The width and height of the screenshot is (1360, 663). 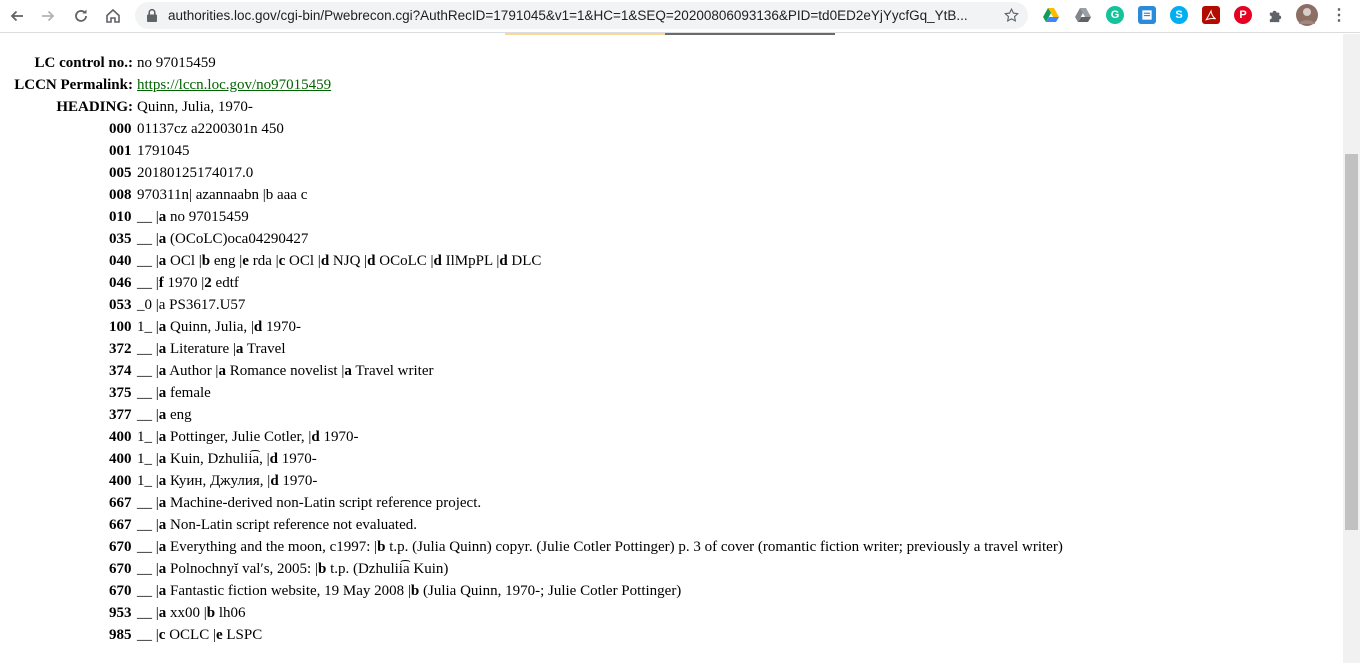 What do you see at coordinates (206, 261) in the screenshot?
I see `subfield-code: b` at bounding box center [206, 261].